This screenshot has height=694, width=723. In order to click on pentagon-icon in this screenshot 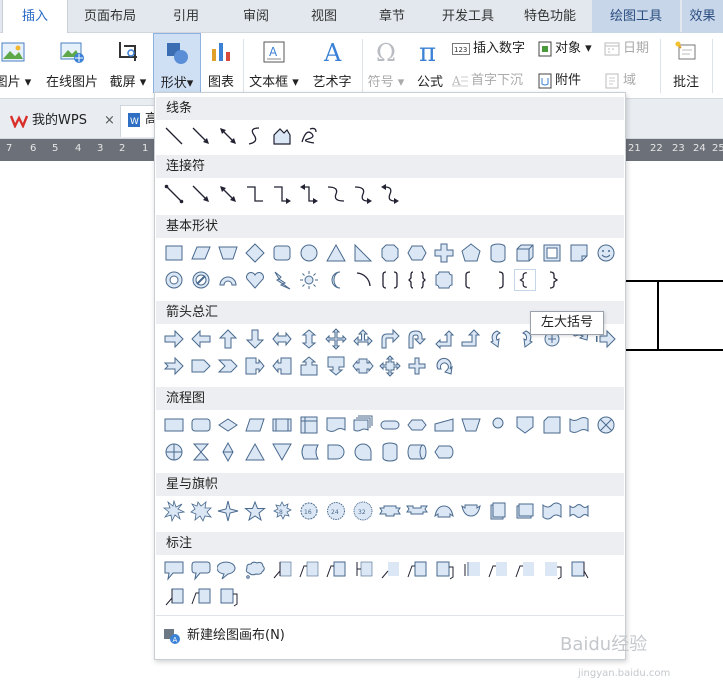, I will do `click(471, 253)`.